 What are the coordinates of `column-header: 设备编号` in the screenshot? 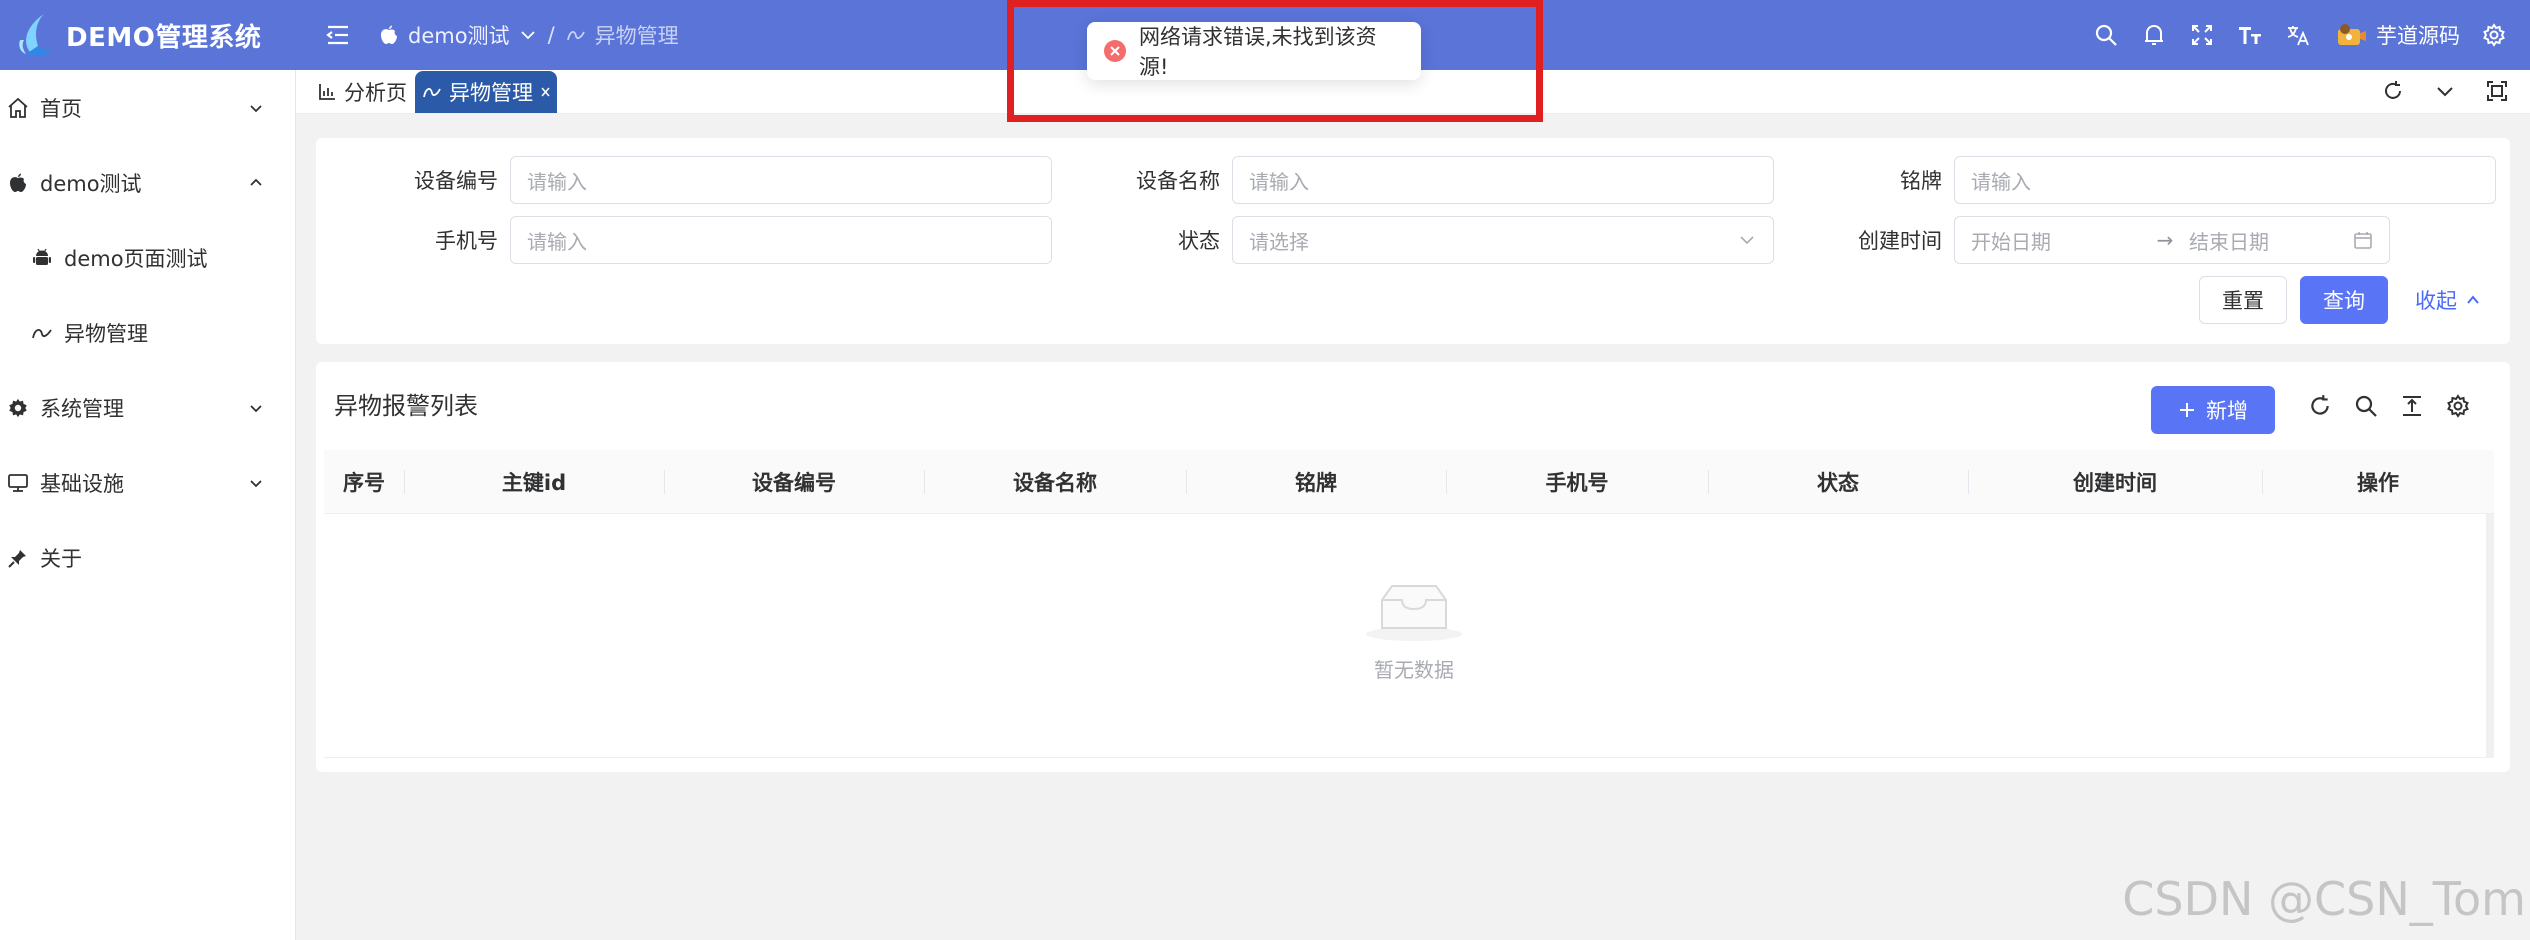 It's located at (794, 482).